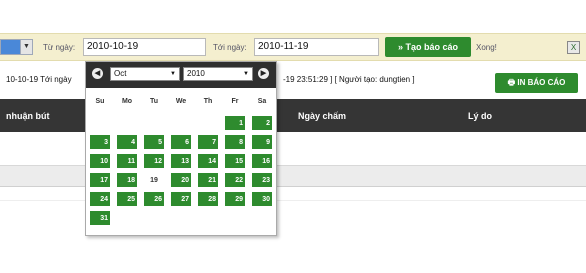 The image size is (586, 273). What do you see at coordinates (208, 161) in the screenshot?
I see `calendar-day: 14` at bounding box center [208, 161].